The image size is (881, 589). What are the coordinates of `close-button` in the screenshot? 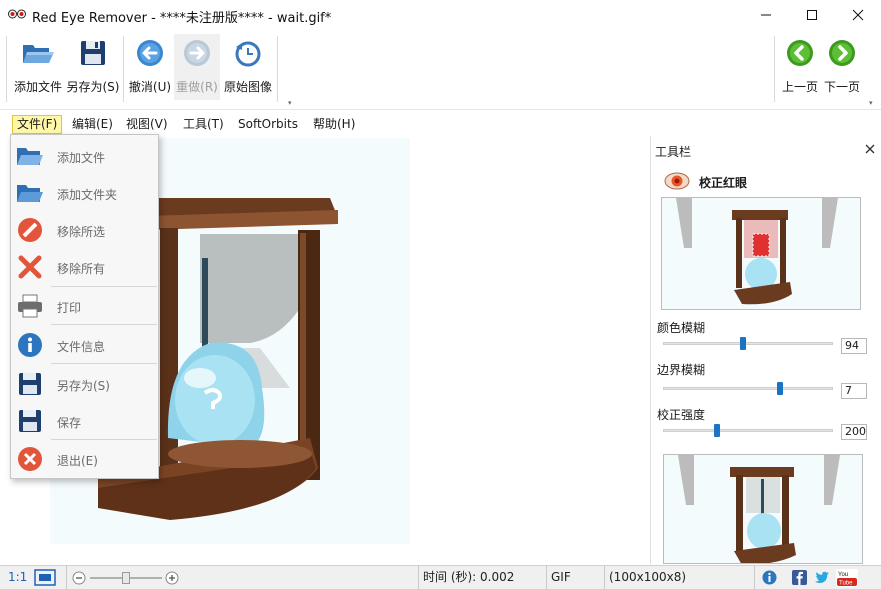 It's located at (858, 15).